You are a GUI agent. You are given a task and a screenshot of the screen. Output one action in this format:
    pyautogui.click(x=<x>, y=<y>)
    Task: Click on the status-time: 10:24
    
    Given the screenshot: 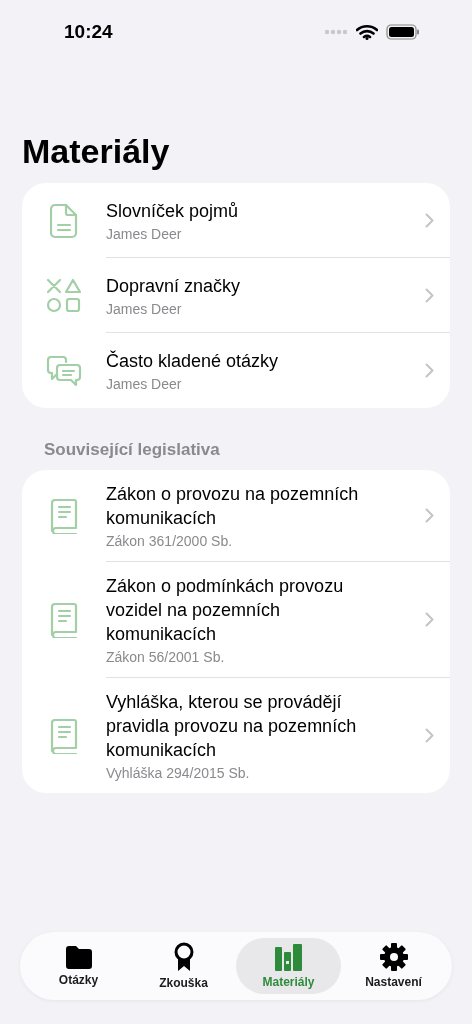 What is the action you would take?
    pyautogui.click(x=88, y=32)
    